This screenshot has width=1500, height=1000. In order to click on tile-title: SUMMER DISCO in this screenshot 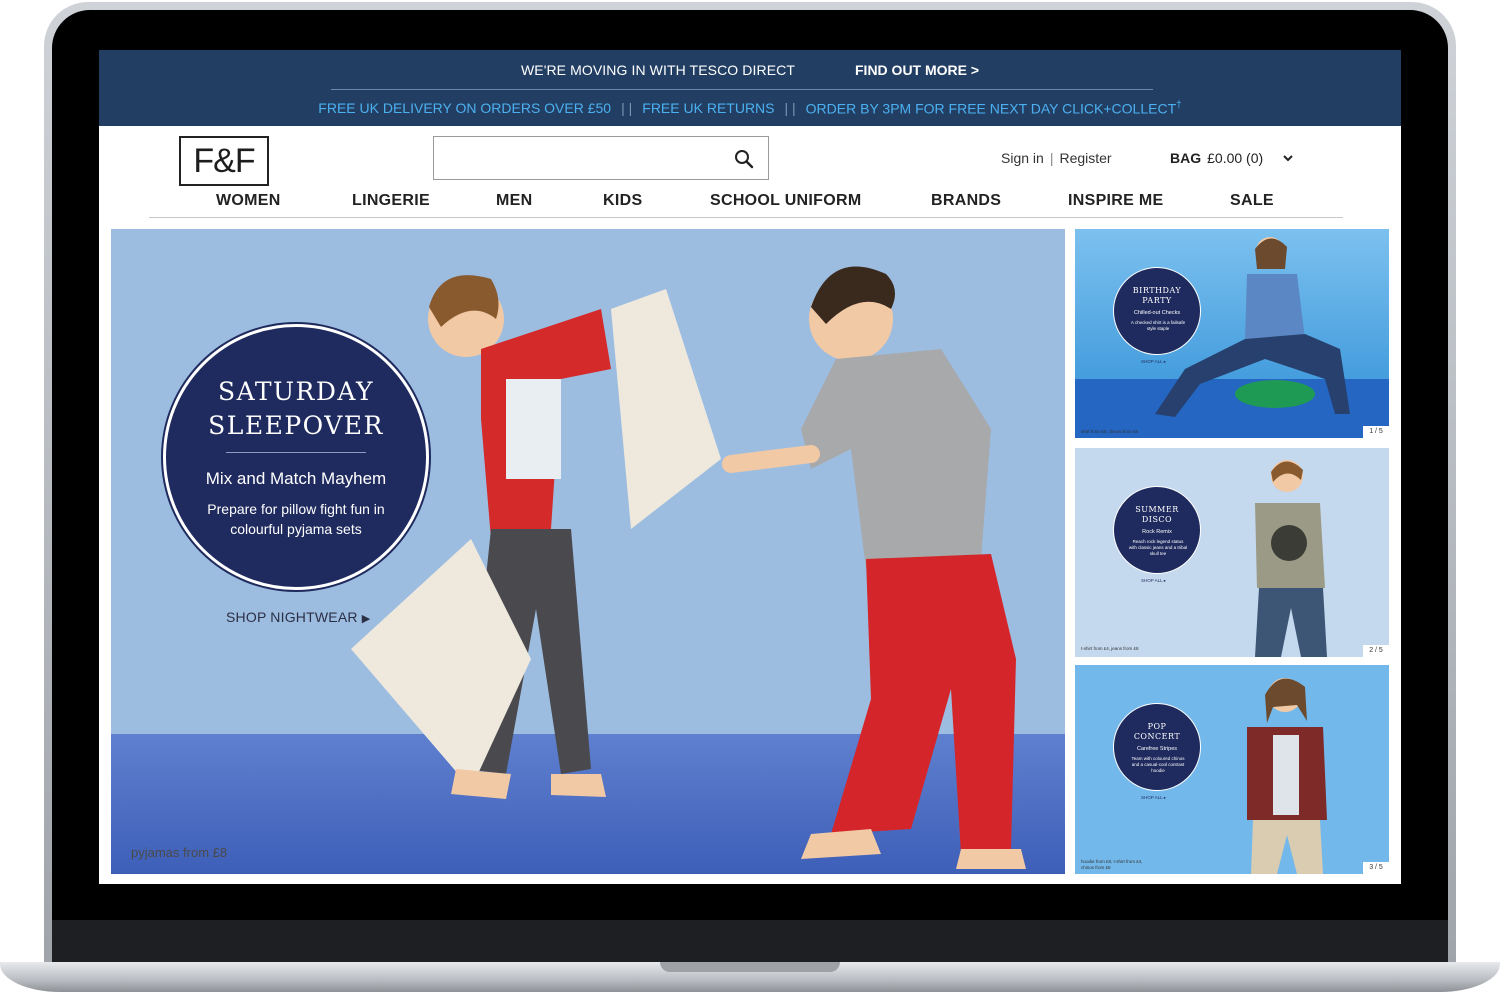, I will do `click(1157, 515)`.